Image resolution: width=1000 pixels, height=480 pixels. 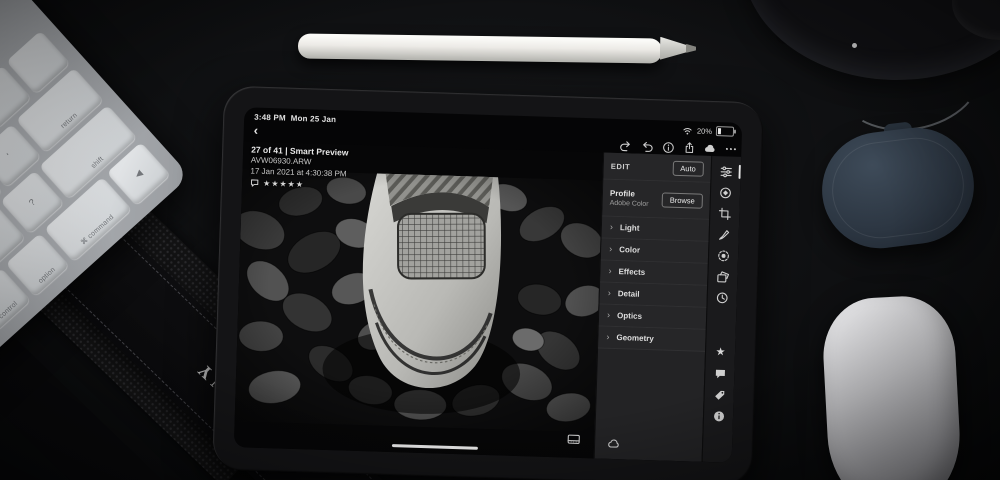 I want to click on filmstrip-icon, so click(x=574, y=441).